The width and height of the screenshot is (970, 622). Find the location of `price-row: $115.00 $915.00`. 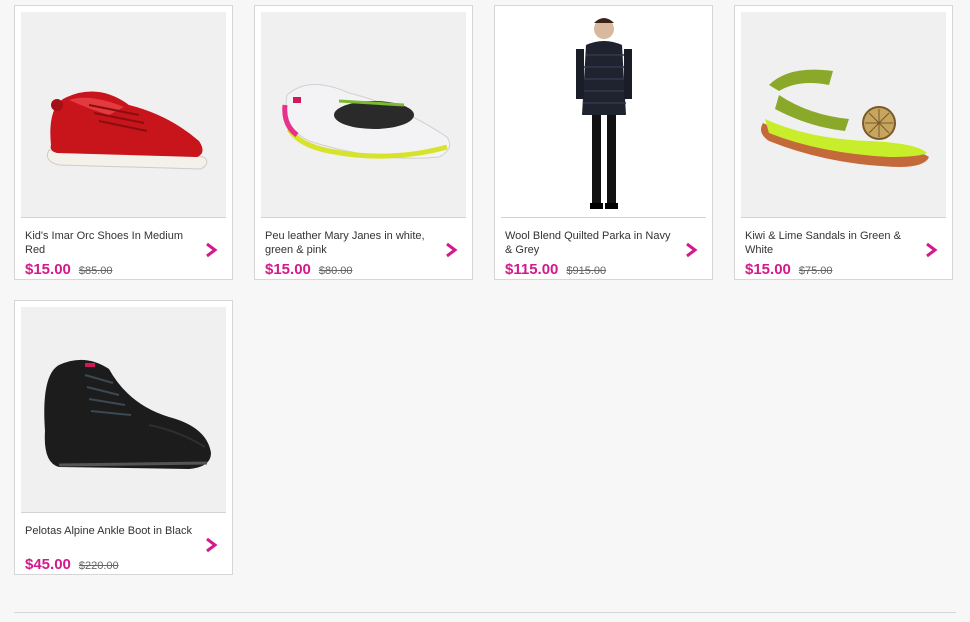

price-row: $115.00 $915.00 is located at coordinates (555, 269).